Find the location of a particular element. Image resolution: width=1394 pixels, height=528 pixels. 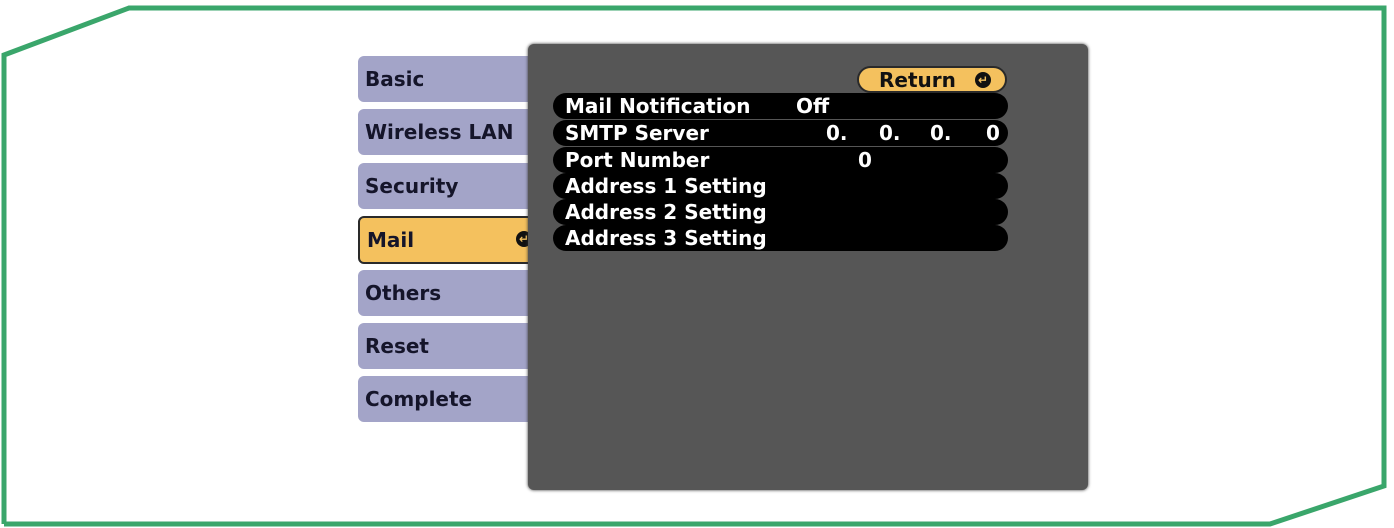

row-address-3-setting: Address 3 Setting is located at coordinates (780, 238).